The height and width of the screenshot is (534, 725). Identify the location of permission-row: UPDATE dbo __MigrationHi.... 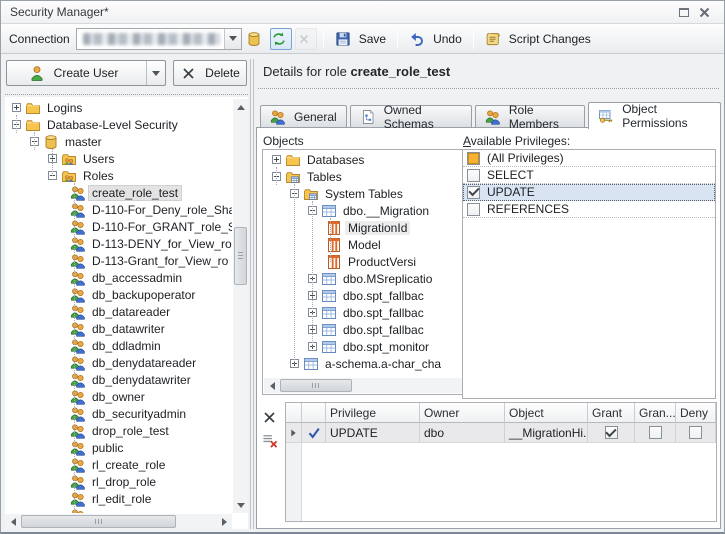
(501, 433).